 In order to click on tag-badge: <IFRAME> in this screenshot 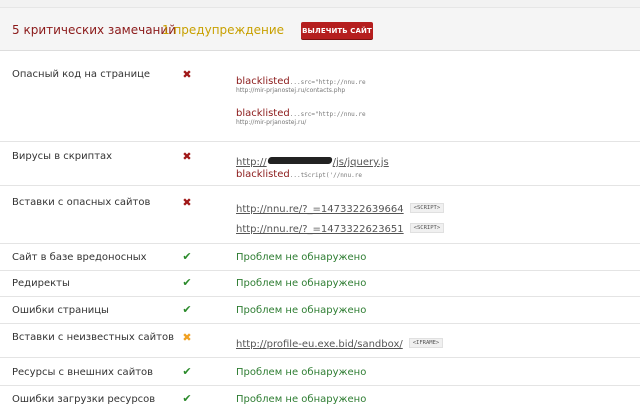, I will do `click(426, 342)`.